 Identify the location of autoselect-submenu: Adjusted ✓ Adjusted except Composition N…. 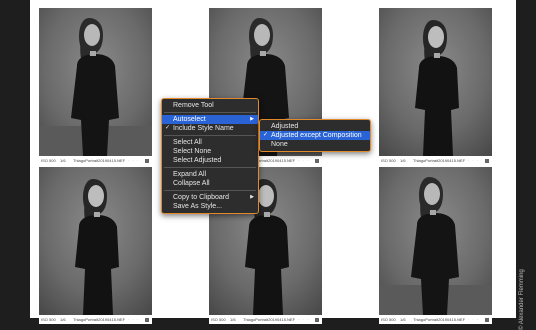
(315, 135).